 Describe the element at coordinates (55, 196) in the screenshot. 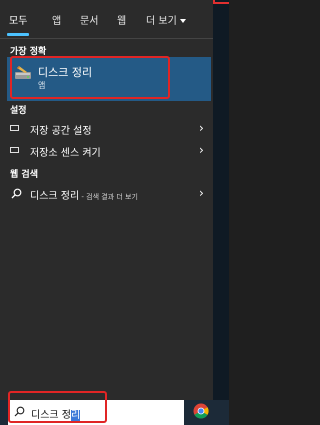

I see `web-search-query: 디스크 정리` at that location.